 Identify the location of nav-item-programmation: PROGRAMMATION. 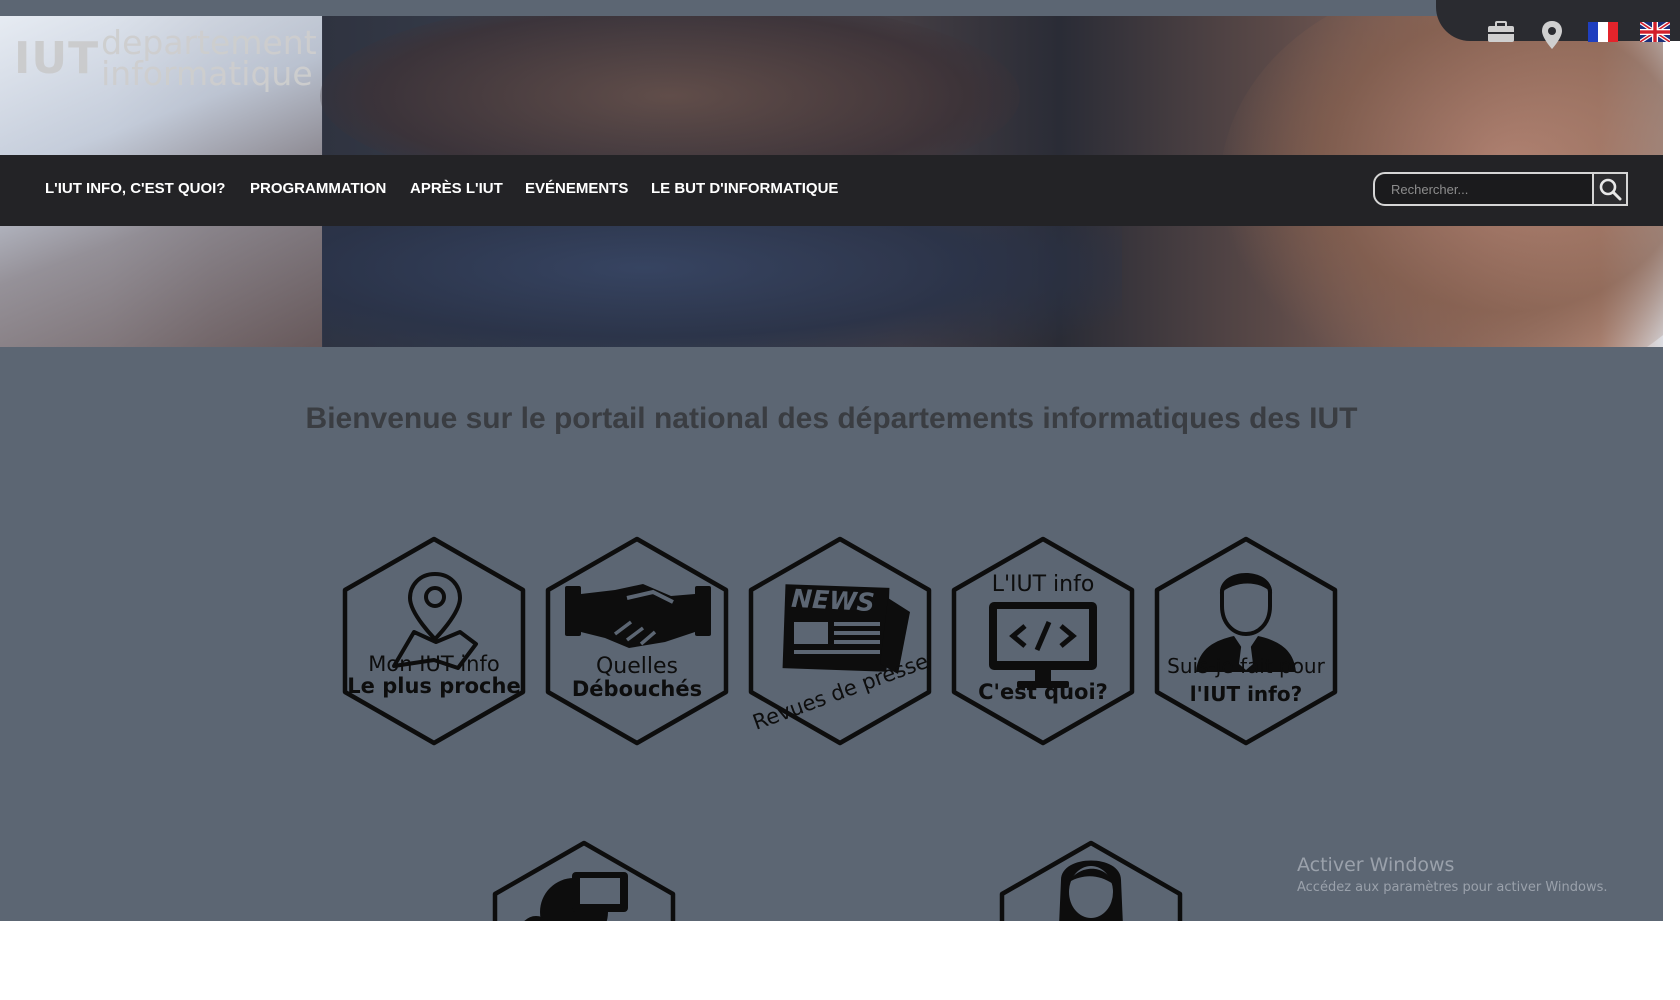
(318, 188).